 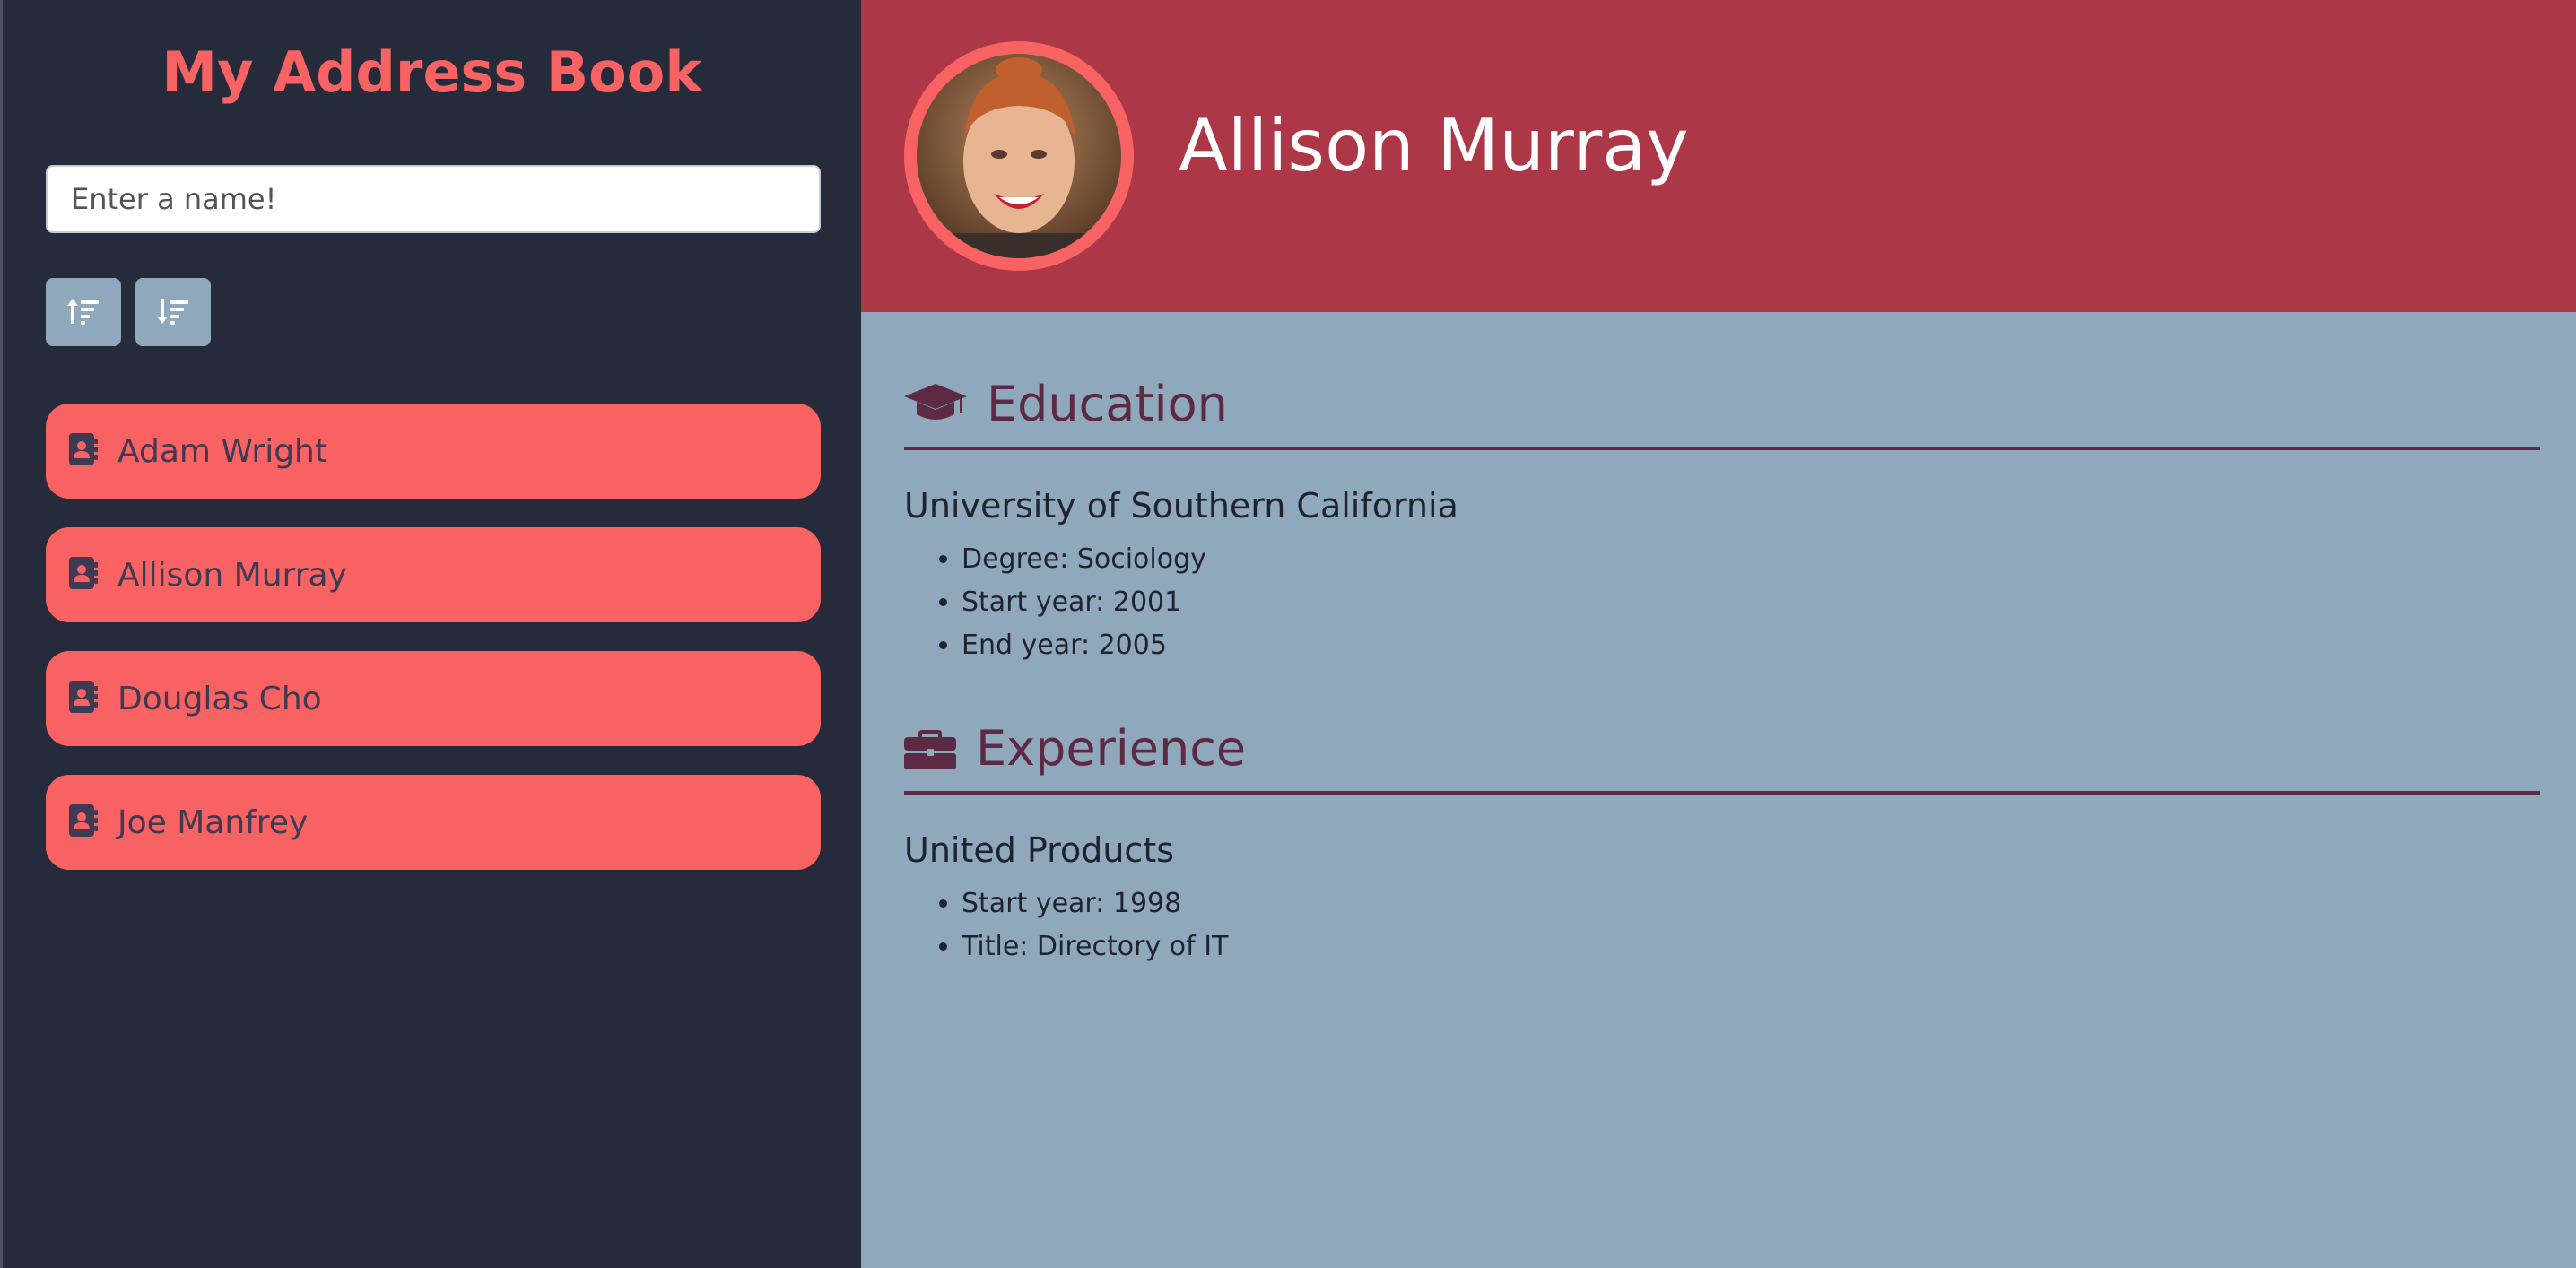 I want to click on app-title: My Address Book, so click(x=431, y=72).